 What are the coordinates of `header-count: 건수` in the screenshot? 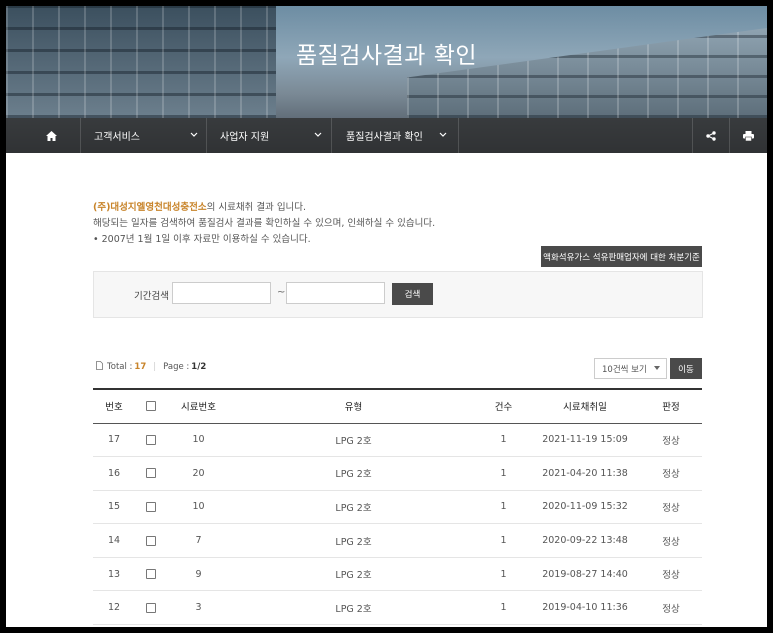 It's located at (503, 408).